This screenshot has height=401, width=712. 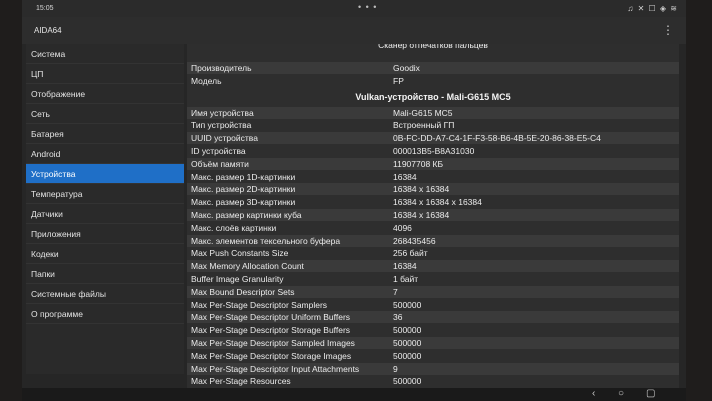 What do you see at coordinates (433, 228) in the screenshot?
I see `property-row: Макс. слоёв картинки 4096` at bounding box center [433, 228].